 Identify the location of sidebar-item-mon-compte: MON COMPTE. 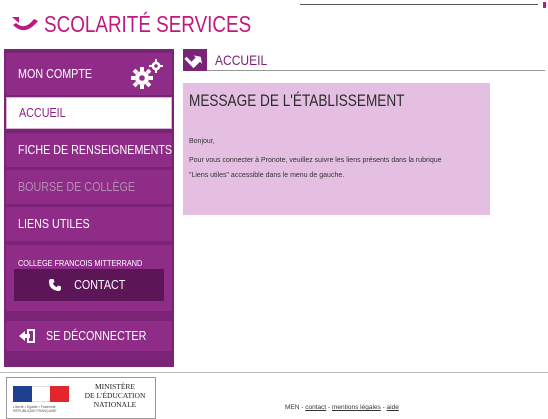
(89, 74).